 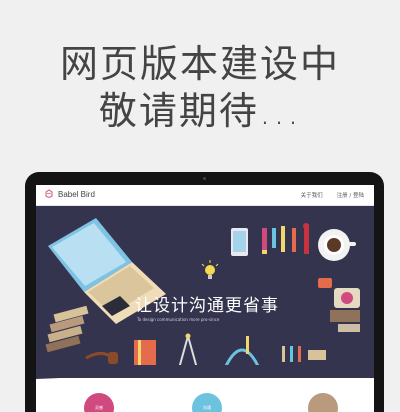 What do you see at coordinates (199, 64) in the screenshot?
I see `announcement-line-1: 网页版本建设中` at bounding box center [199, 64].